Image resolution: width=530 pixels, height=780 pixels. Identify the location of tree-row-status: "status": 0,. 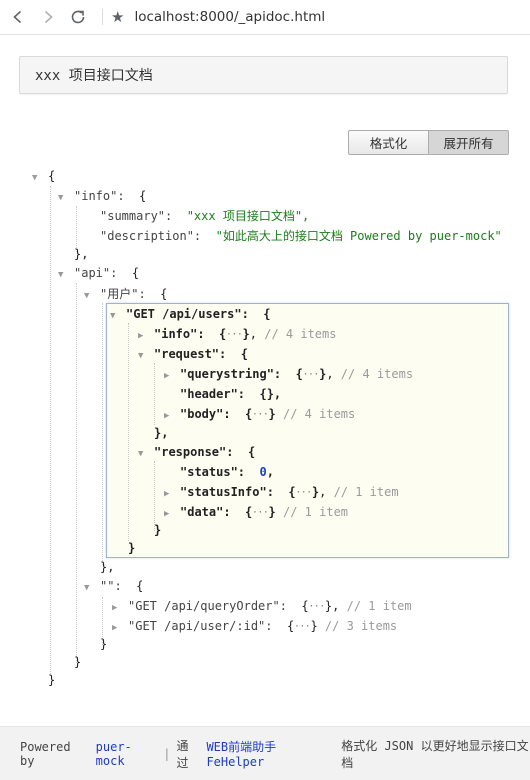
(227, 472).